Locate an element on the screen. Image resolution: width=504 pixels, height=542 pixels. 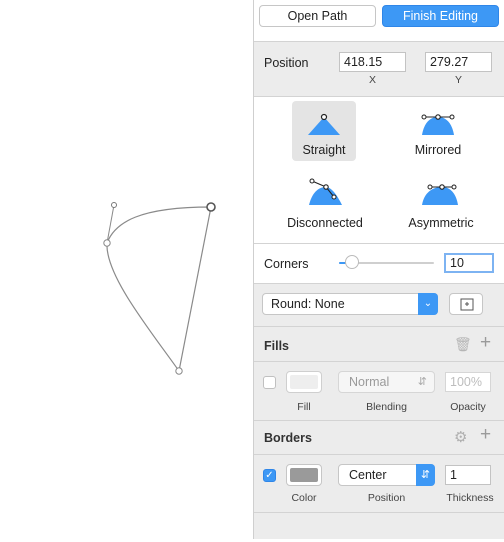
fill-blending-select: Normal ⇵ is located at coordinates (386, 382).